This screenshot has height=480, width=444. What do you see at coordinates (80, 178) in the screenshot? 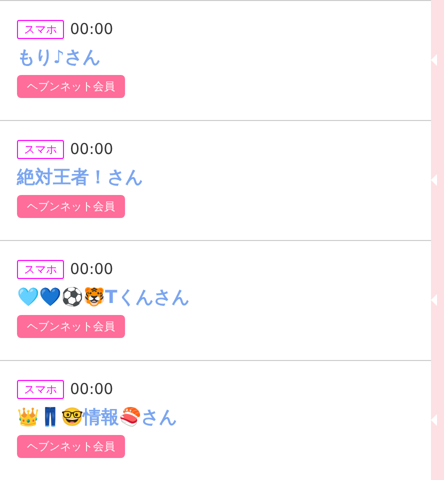
I see `user-name: 絶対王者！さん` at bounding box center [80, 178].